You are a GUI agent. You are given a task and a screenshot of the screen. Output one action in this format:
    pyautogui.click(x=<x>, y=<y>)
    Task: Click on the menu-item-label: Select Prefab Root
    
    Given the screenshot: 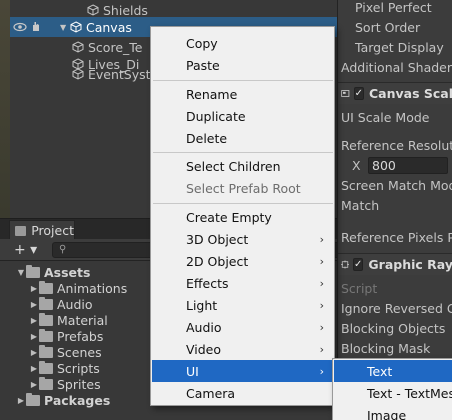 What is the action you would take?
    pyautogui.click(x=243, y=188)
    